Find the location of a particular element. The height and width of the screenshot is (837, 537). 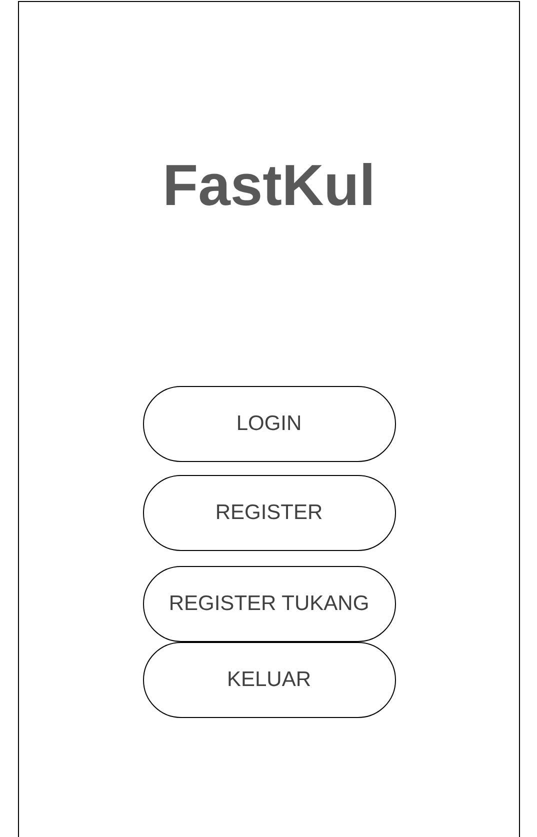

menu-button: REGISTER is located at coordinates (269, 513).